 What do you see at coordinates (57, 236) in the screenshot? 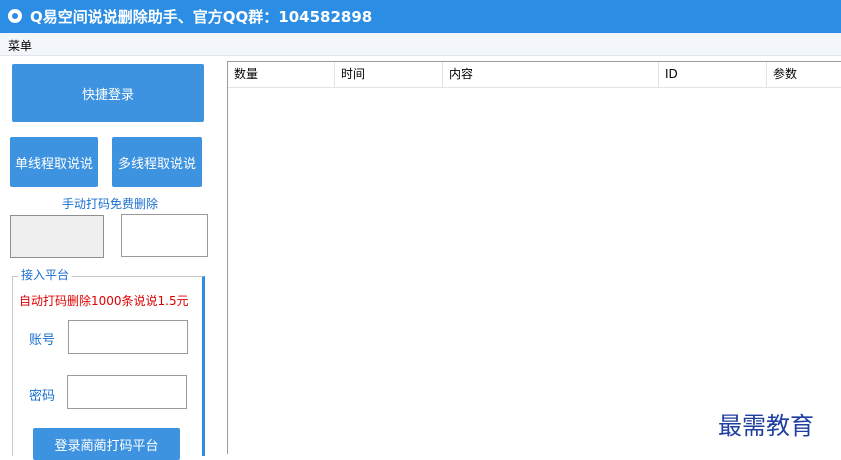
I see `captcha-image` at bounding box center [57, 236].